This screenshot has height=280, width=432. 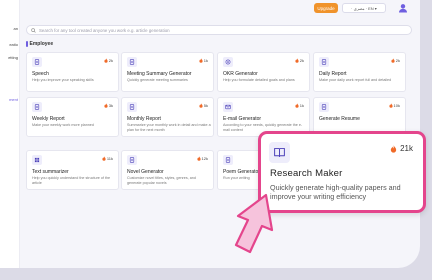 I want to click on pointer-arrow-icon, so click(x=254, y=223).